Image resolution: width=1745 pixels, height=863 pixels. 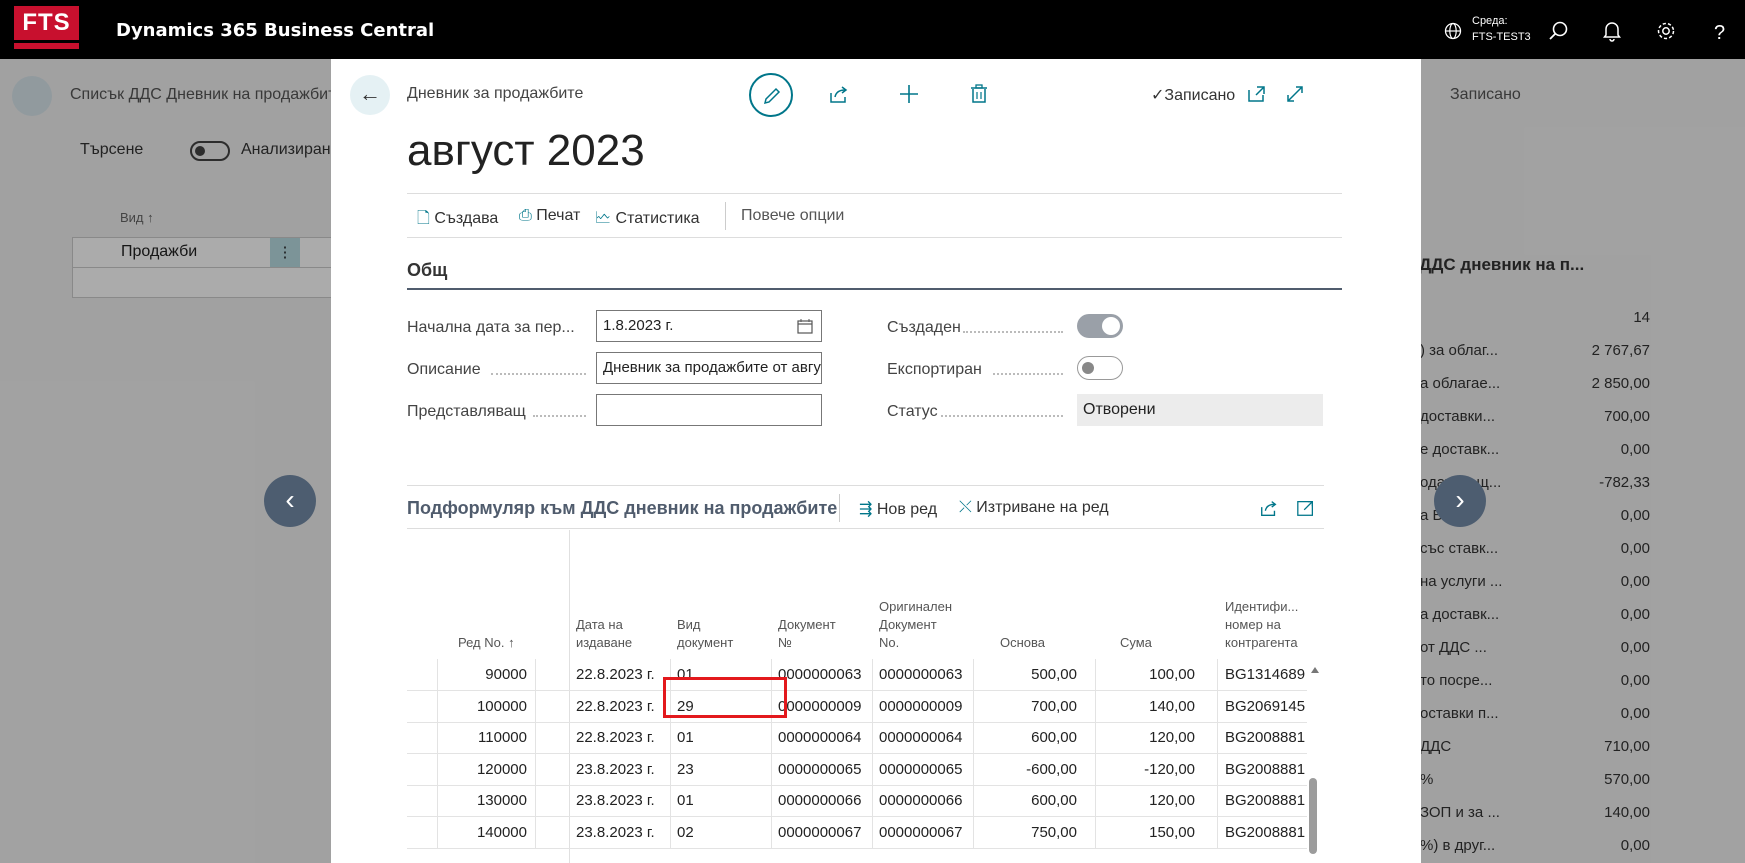 What do you see at coordinates (1141, 706) in the screenshot?
I see `amount-cell: 140,00` at bounding box center [1141, 706].